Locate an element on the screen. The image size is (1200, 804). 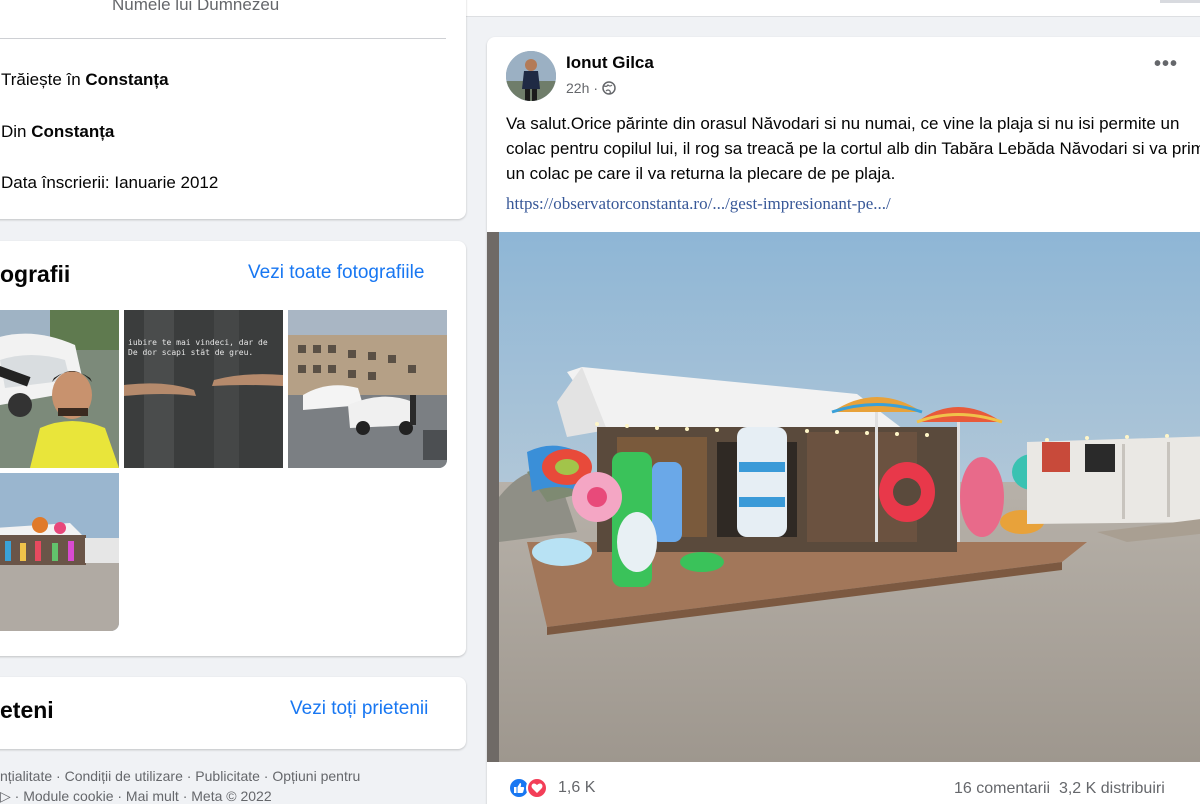
comments-count: 16 comentarii is located at coordinates (1002, 788).